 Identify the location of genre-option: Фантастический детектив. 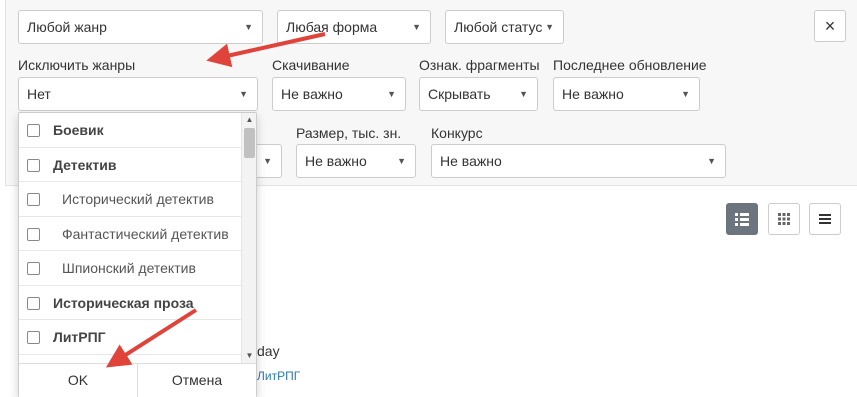
(130, 234).